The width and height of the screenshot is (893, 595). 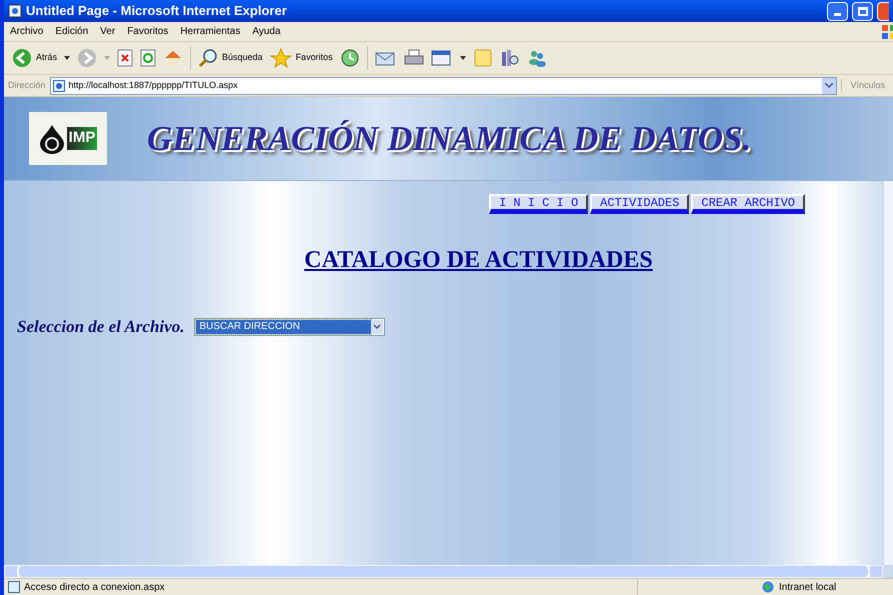 I want to click on people-icon, so click(x=536, y=58).